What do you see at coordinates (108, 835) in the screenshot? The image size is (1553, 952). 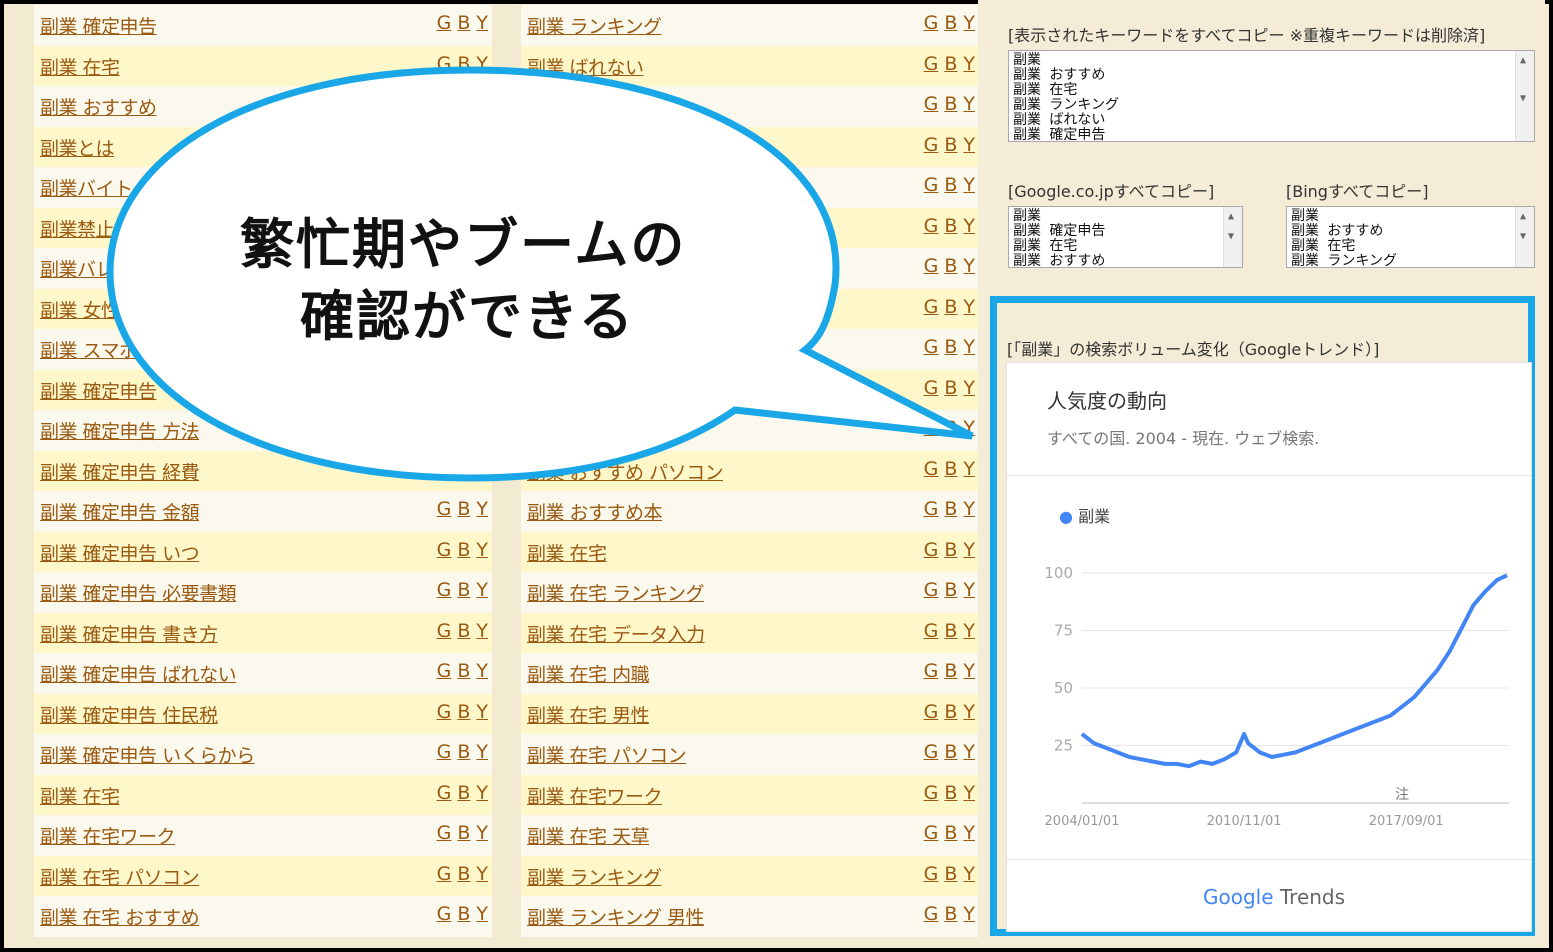 I see `keyword-link: 副業 在宅ワーク` at bounding box center [108, 835].